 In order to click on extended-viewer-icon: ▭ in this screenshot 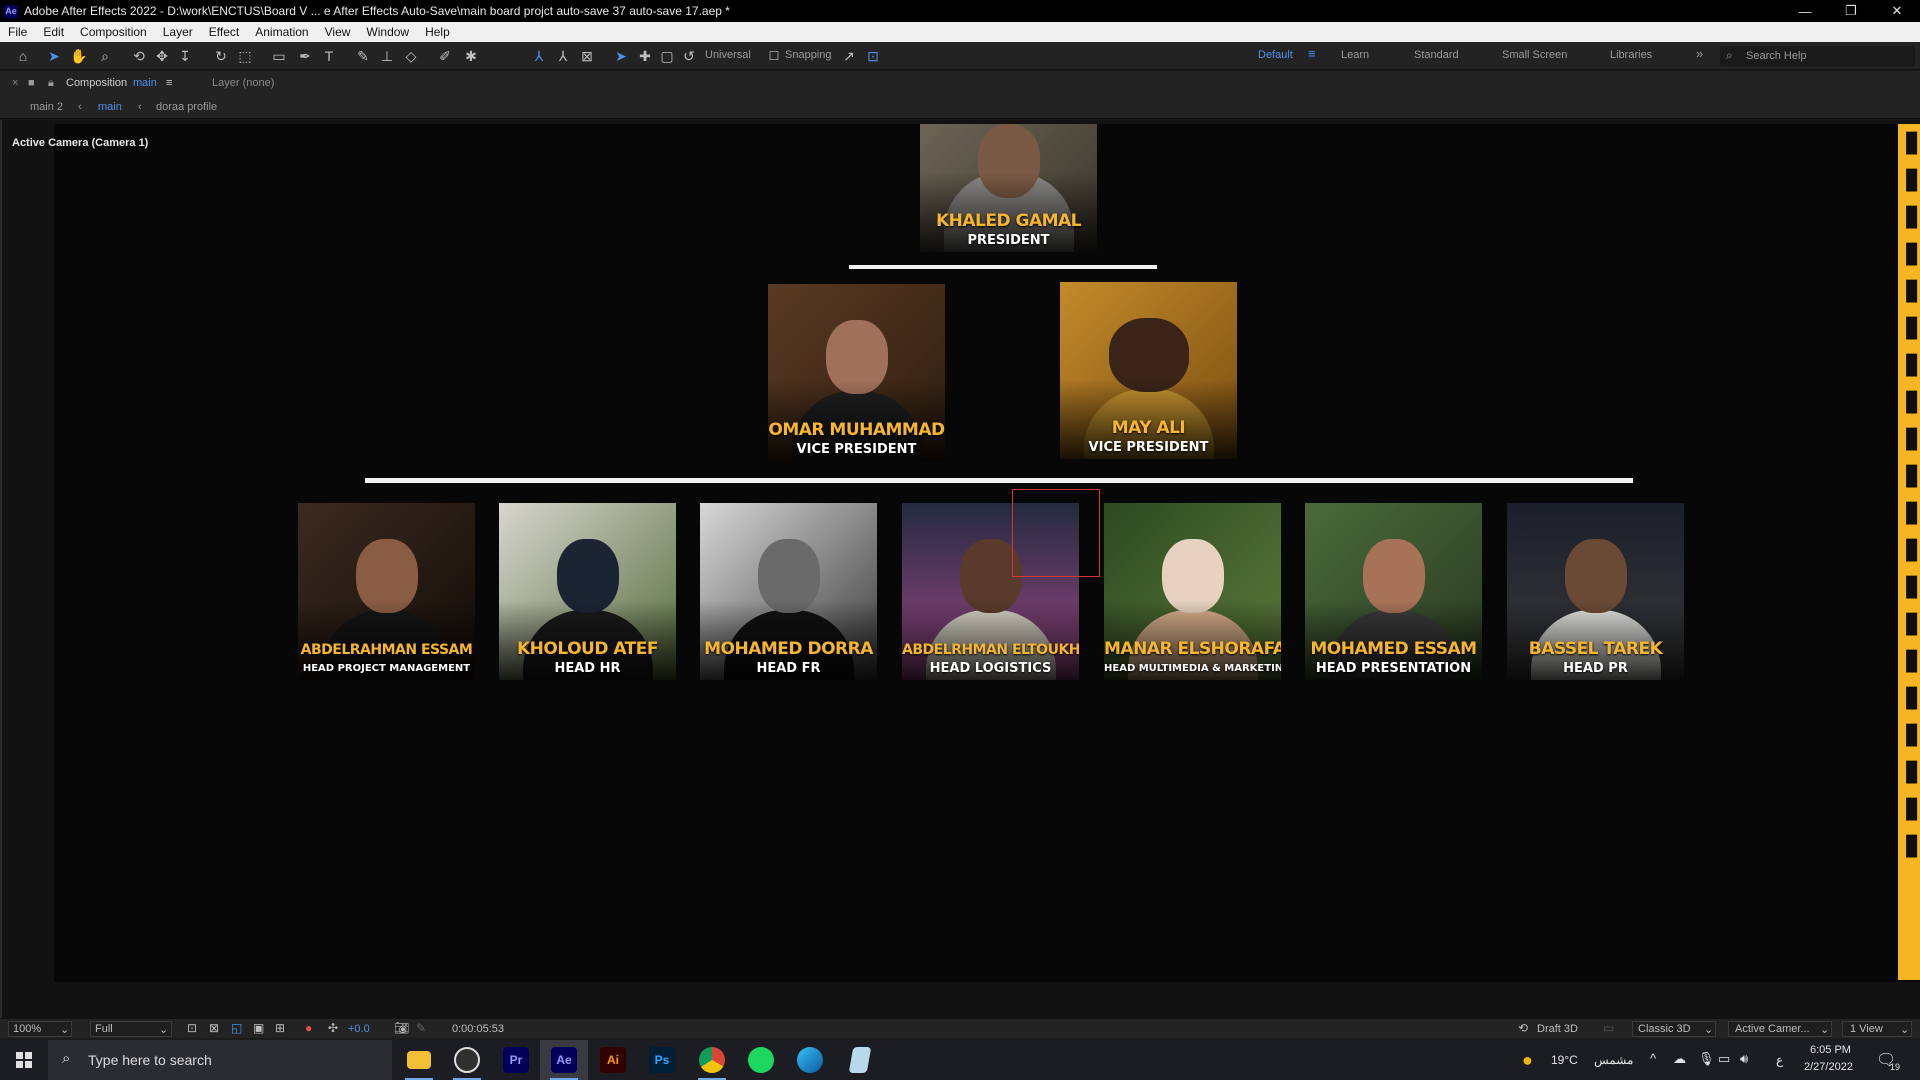, I will do `click(1608, 1028)`.